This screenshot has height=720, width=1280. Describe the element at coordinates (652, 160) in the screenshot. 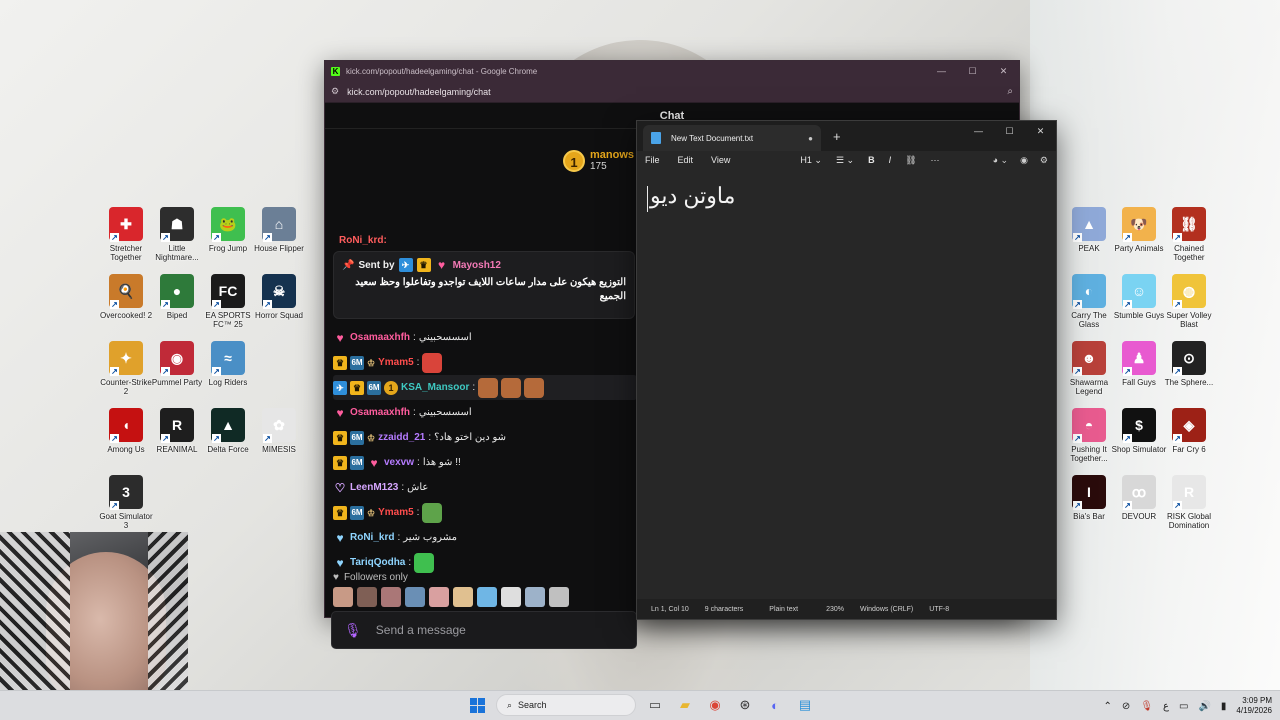

I see `menu-file: File` at that location.